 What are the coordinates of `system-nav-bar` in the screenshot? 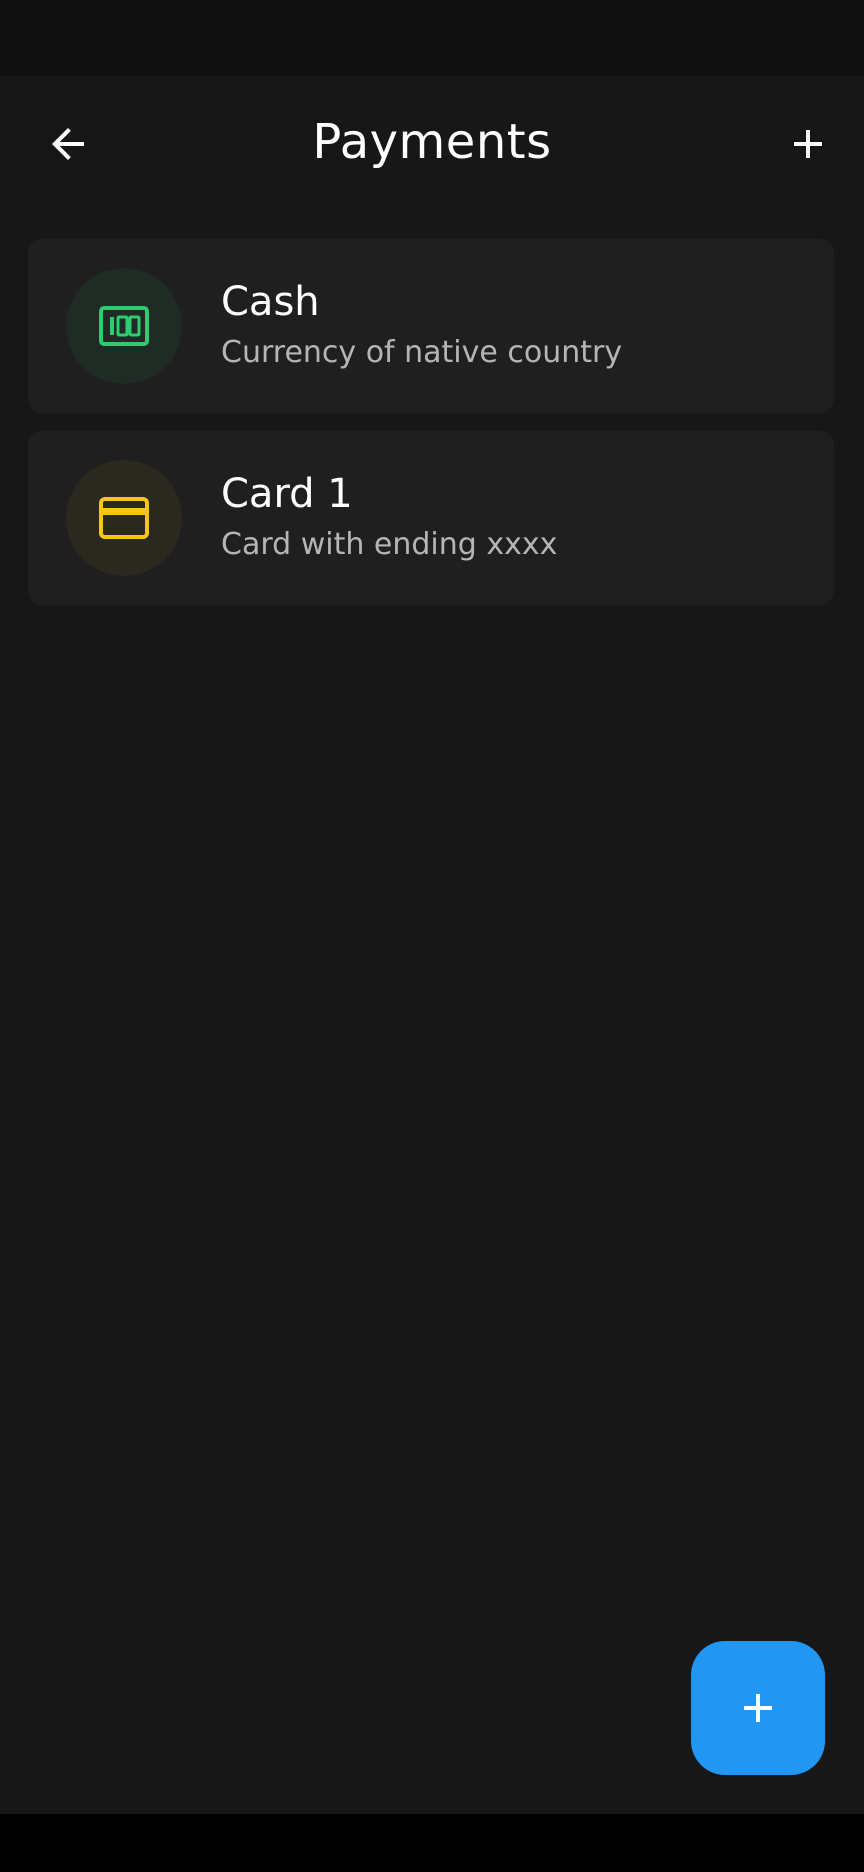 It's located at (432, 1843).